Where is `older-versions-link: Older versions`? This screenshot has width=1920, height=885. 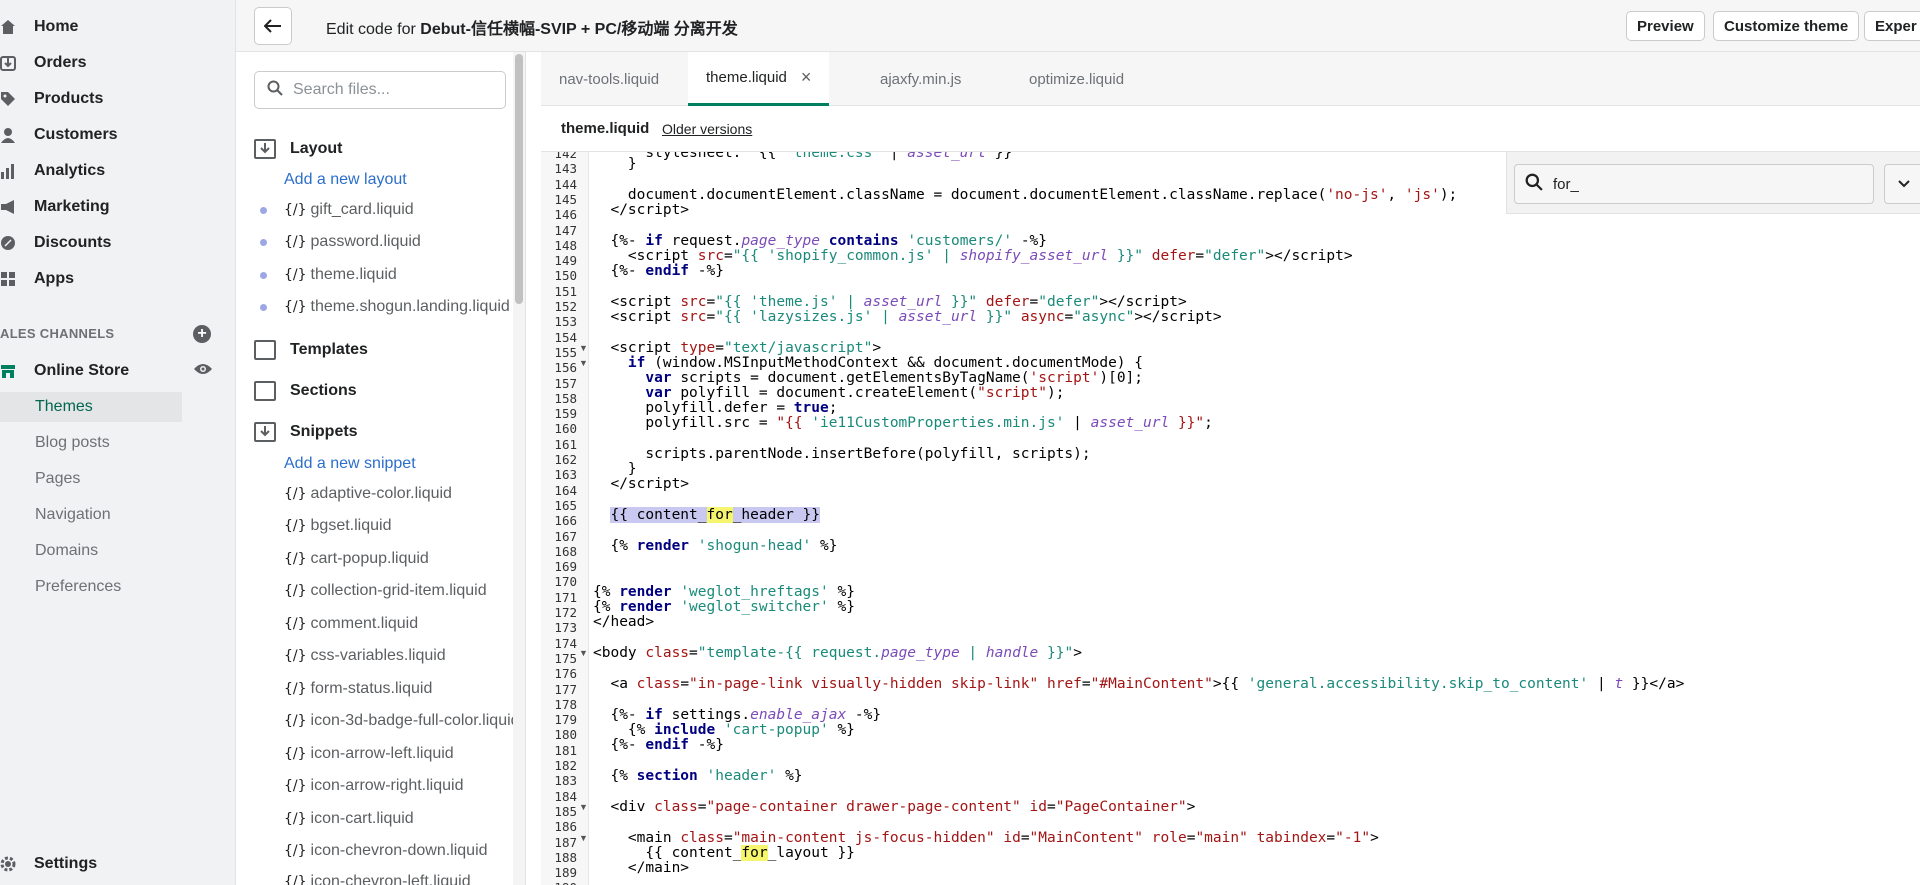 older-versions-link: Older versions is located at coordinates (707, 129).